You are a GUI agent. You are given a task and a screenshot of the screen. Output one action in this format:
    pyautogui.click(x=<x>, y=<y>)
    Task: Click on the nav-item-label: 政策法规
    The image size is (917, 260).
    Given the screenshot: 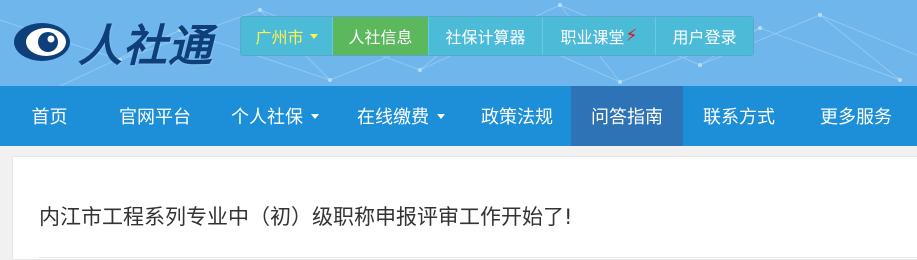 What is the action you would take?
    pyautogui.click(x=517, y=117)
    